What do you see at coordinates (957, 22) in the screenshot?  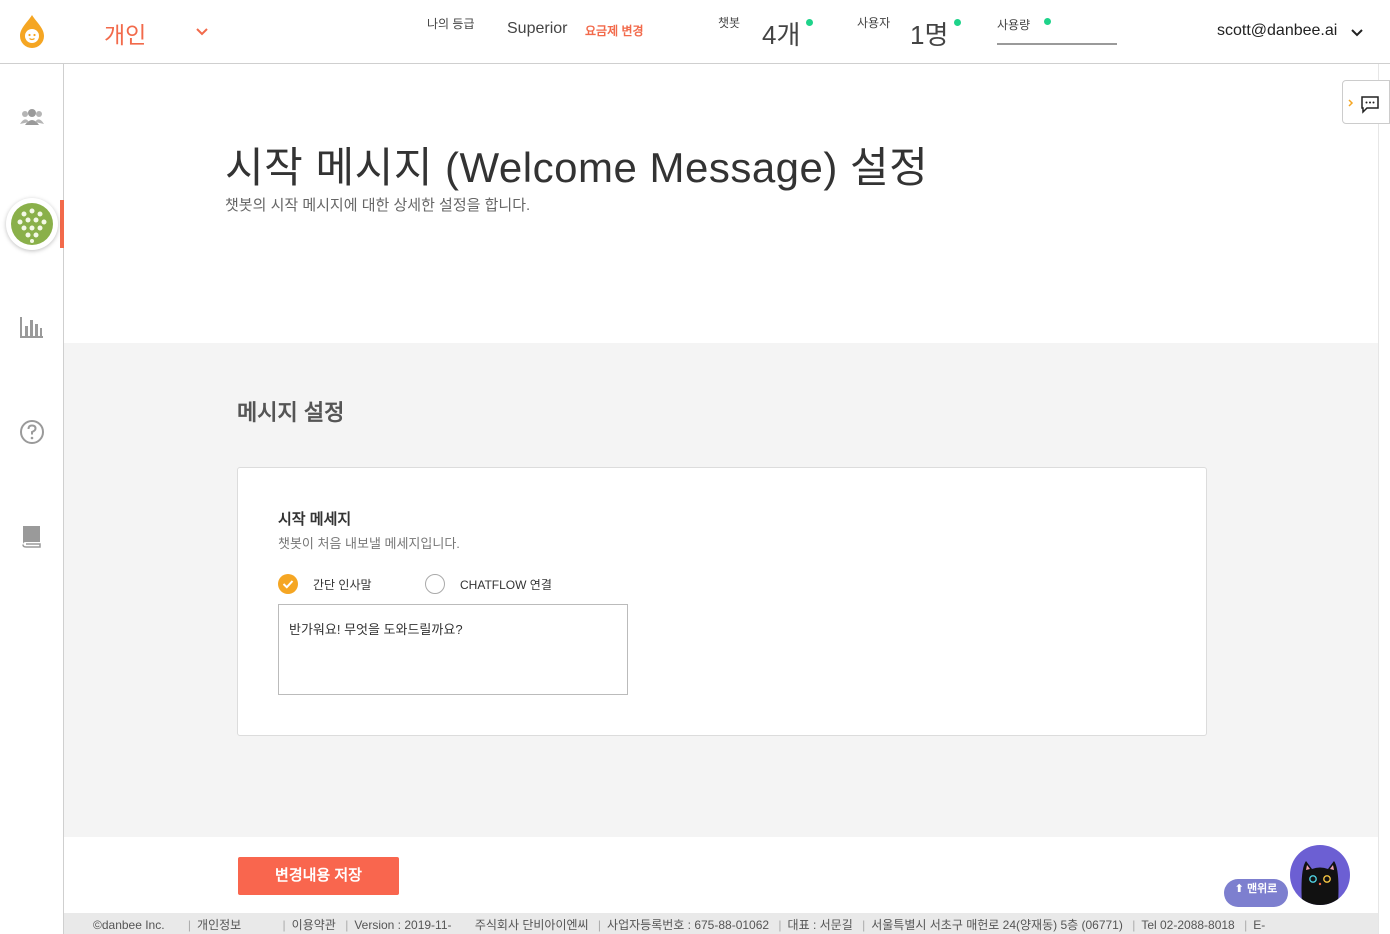 I see `user-status-dot` at bounding box center [957, 22].